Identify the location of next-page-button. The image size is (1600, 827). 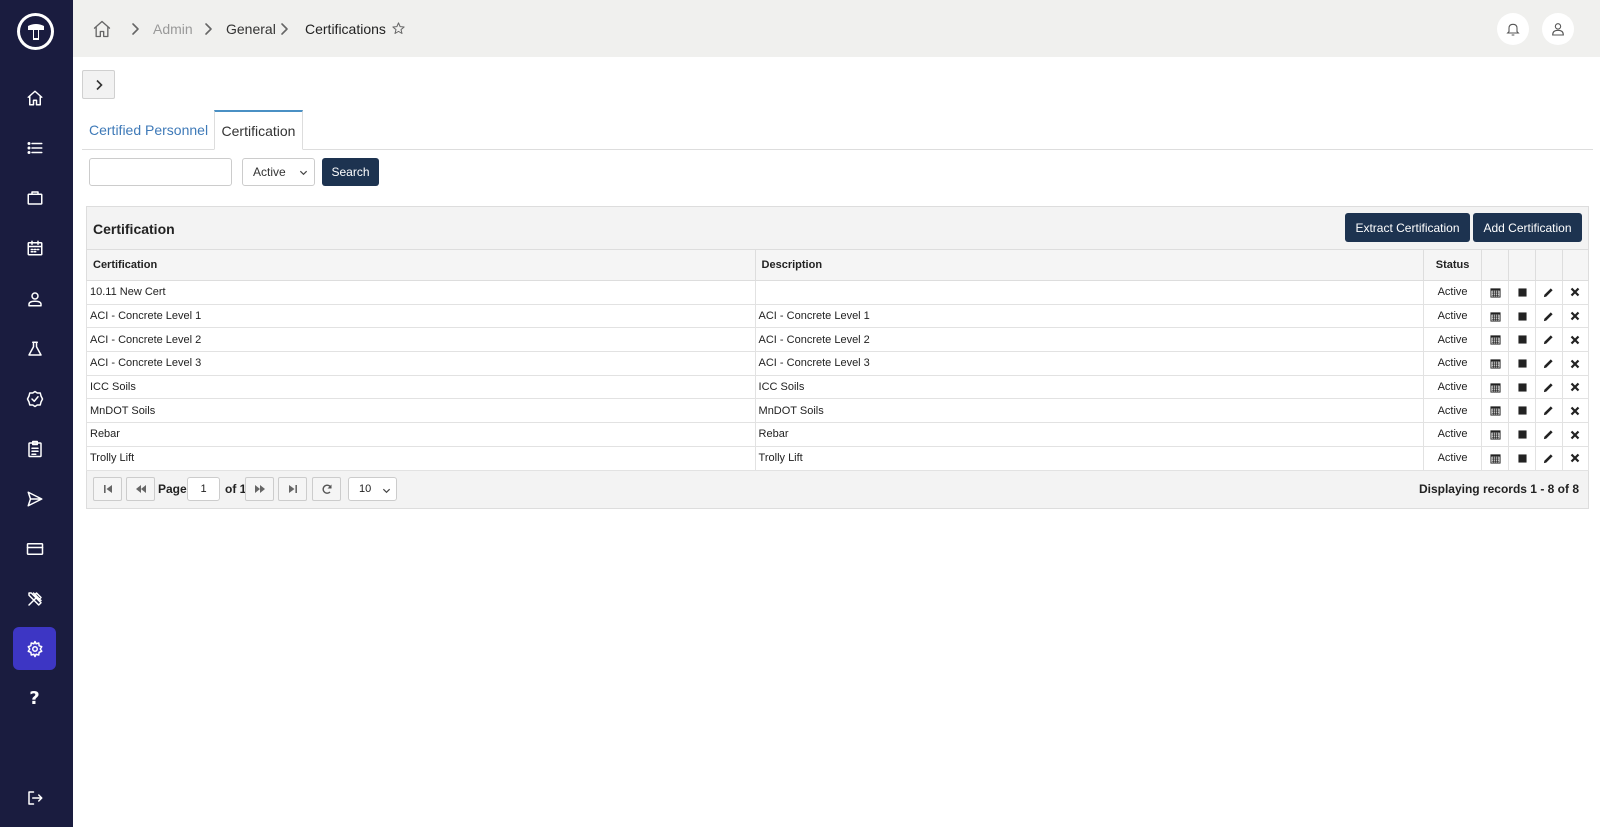
(259, 489).